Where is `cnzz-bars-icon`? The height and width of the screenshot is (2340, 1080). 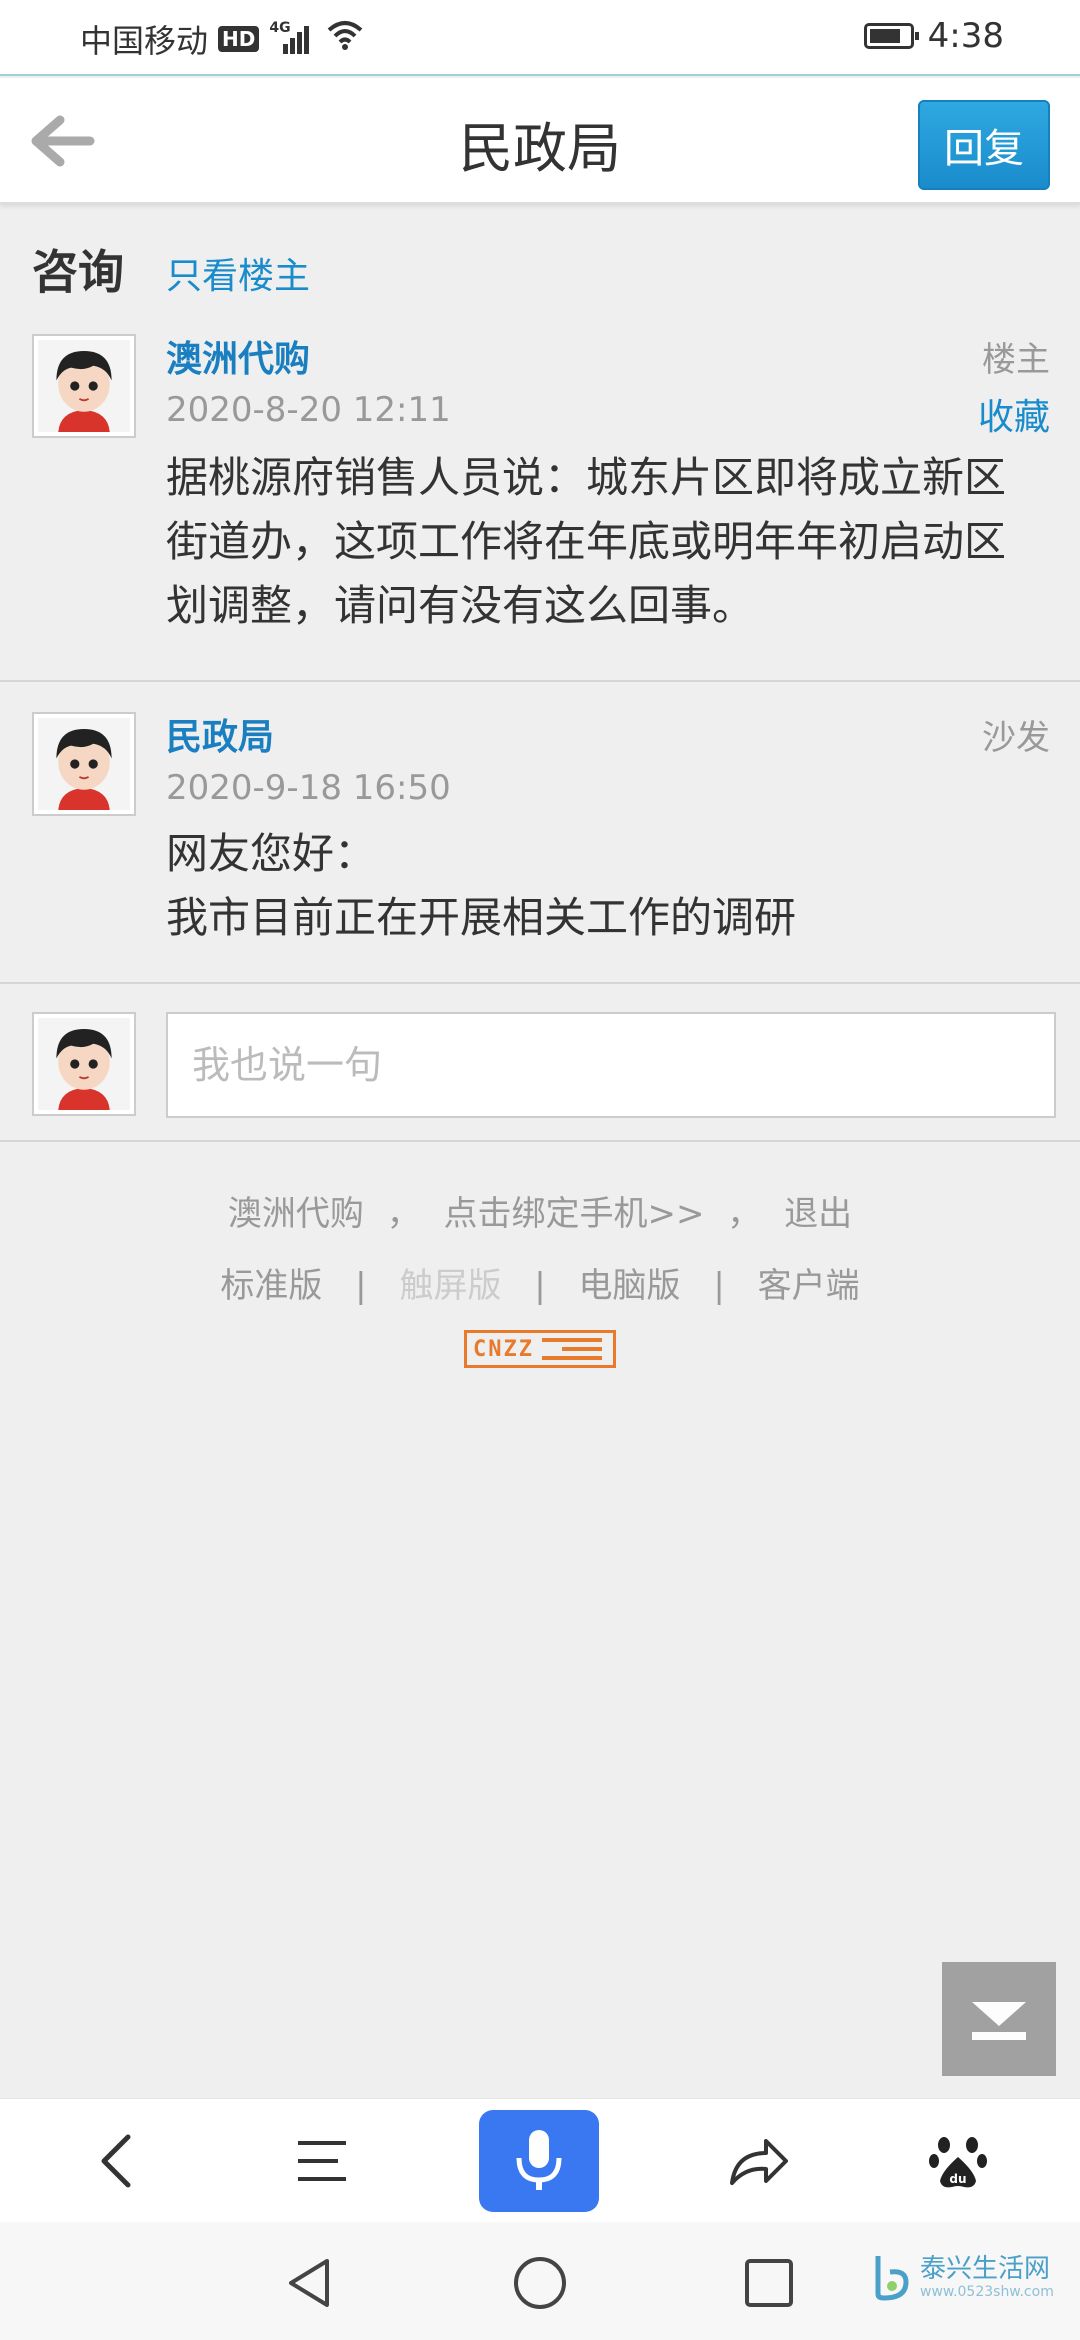 cnzz-bars-icon is located at coordinates (571, 1349).